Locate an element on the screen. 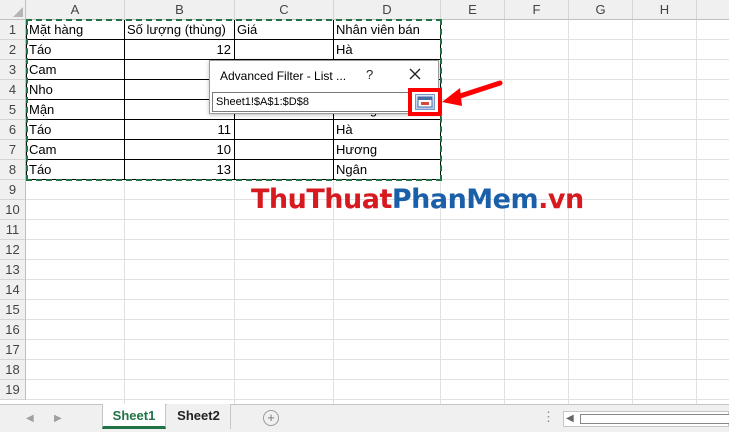 This screenshot has width=729, height=432. row-header-17: 17 is located at coordinates (13, 350).